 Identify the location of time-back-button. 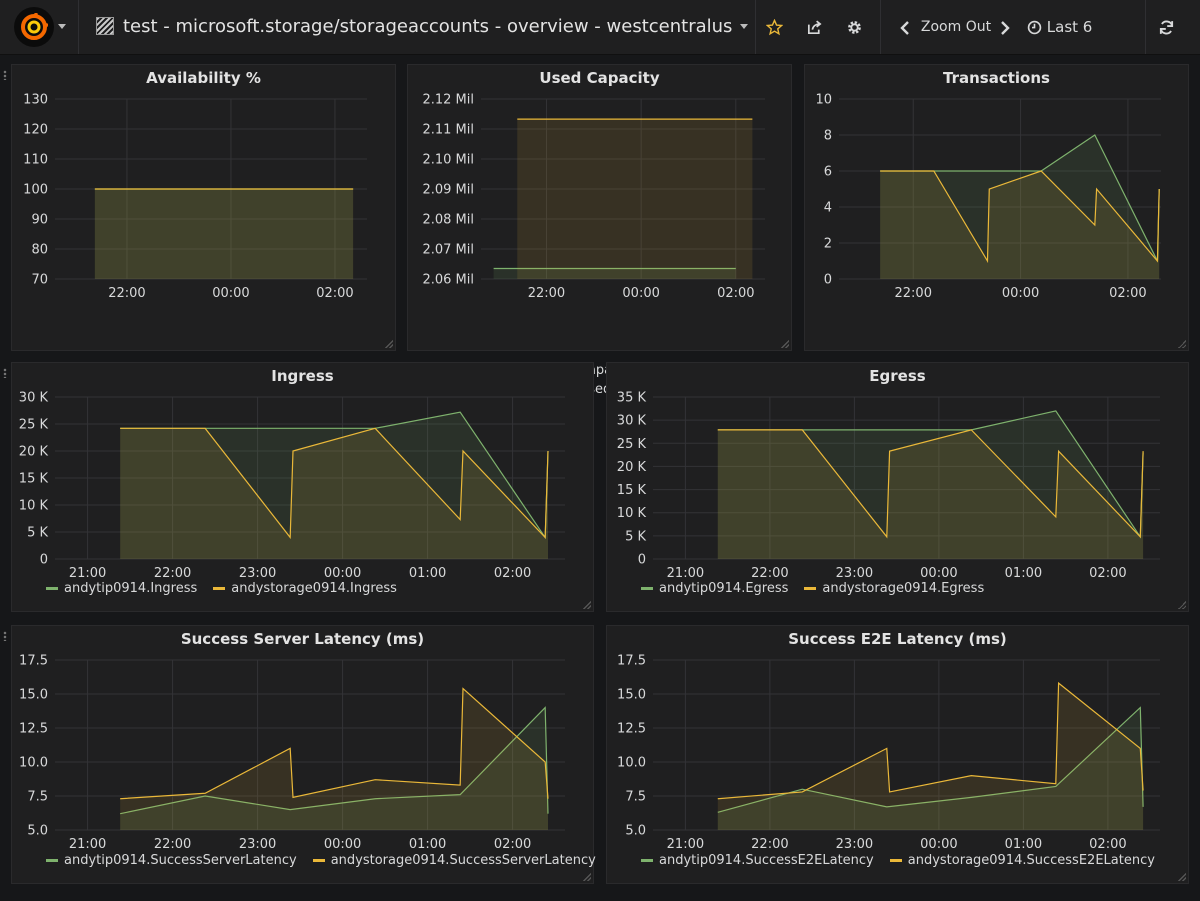
(905, 27).